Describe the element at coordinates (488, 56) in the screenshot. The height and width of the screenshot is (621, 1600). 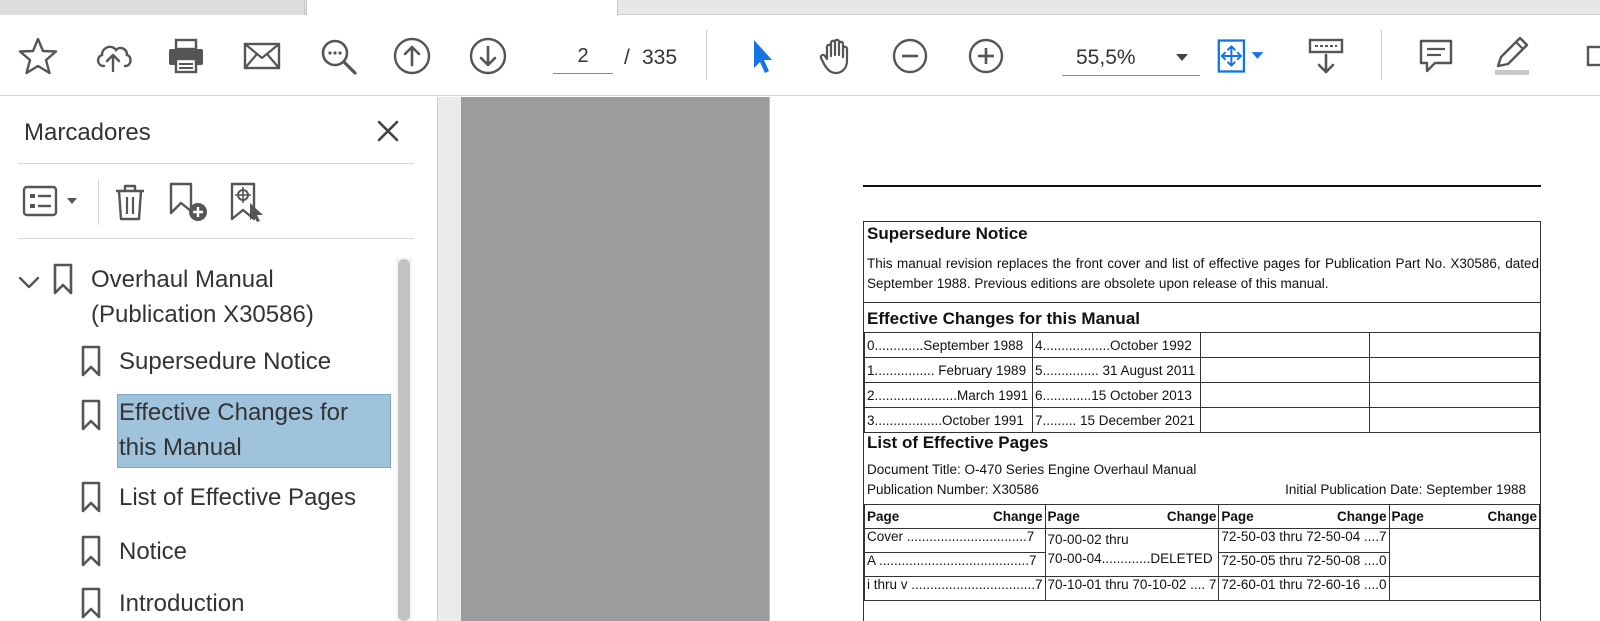
I see `next-page-icon` at that location.